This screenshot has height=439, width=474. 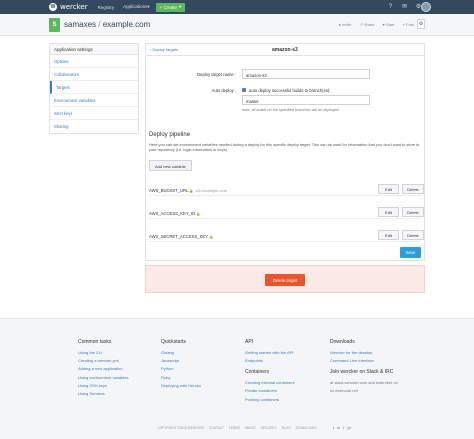 What do you see at coordinates (181, 368) in the screenshot?
I see `footer-link: Python` at bounding box center [181, 368].